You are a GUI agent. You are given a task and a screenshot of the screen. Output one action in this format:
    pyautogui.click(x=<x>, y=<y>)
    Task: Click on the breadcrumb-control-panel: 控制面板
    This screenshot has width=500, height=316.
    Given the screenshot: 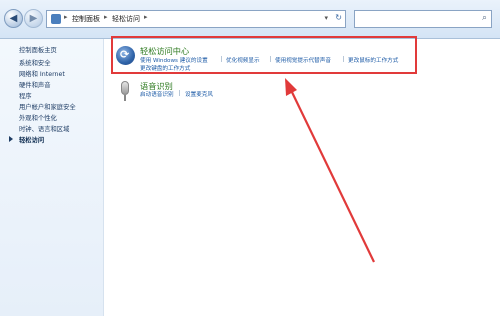 What is the action you would take?
    pyautogui.click(x=86, y=19)
    